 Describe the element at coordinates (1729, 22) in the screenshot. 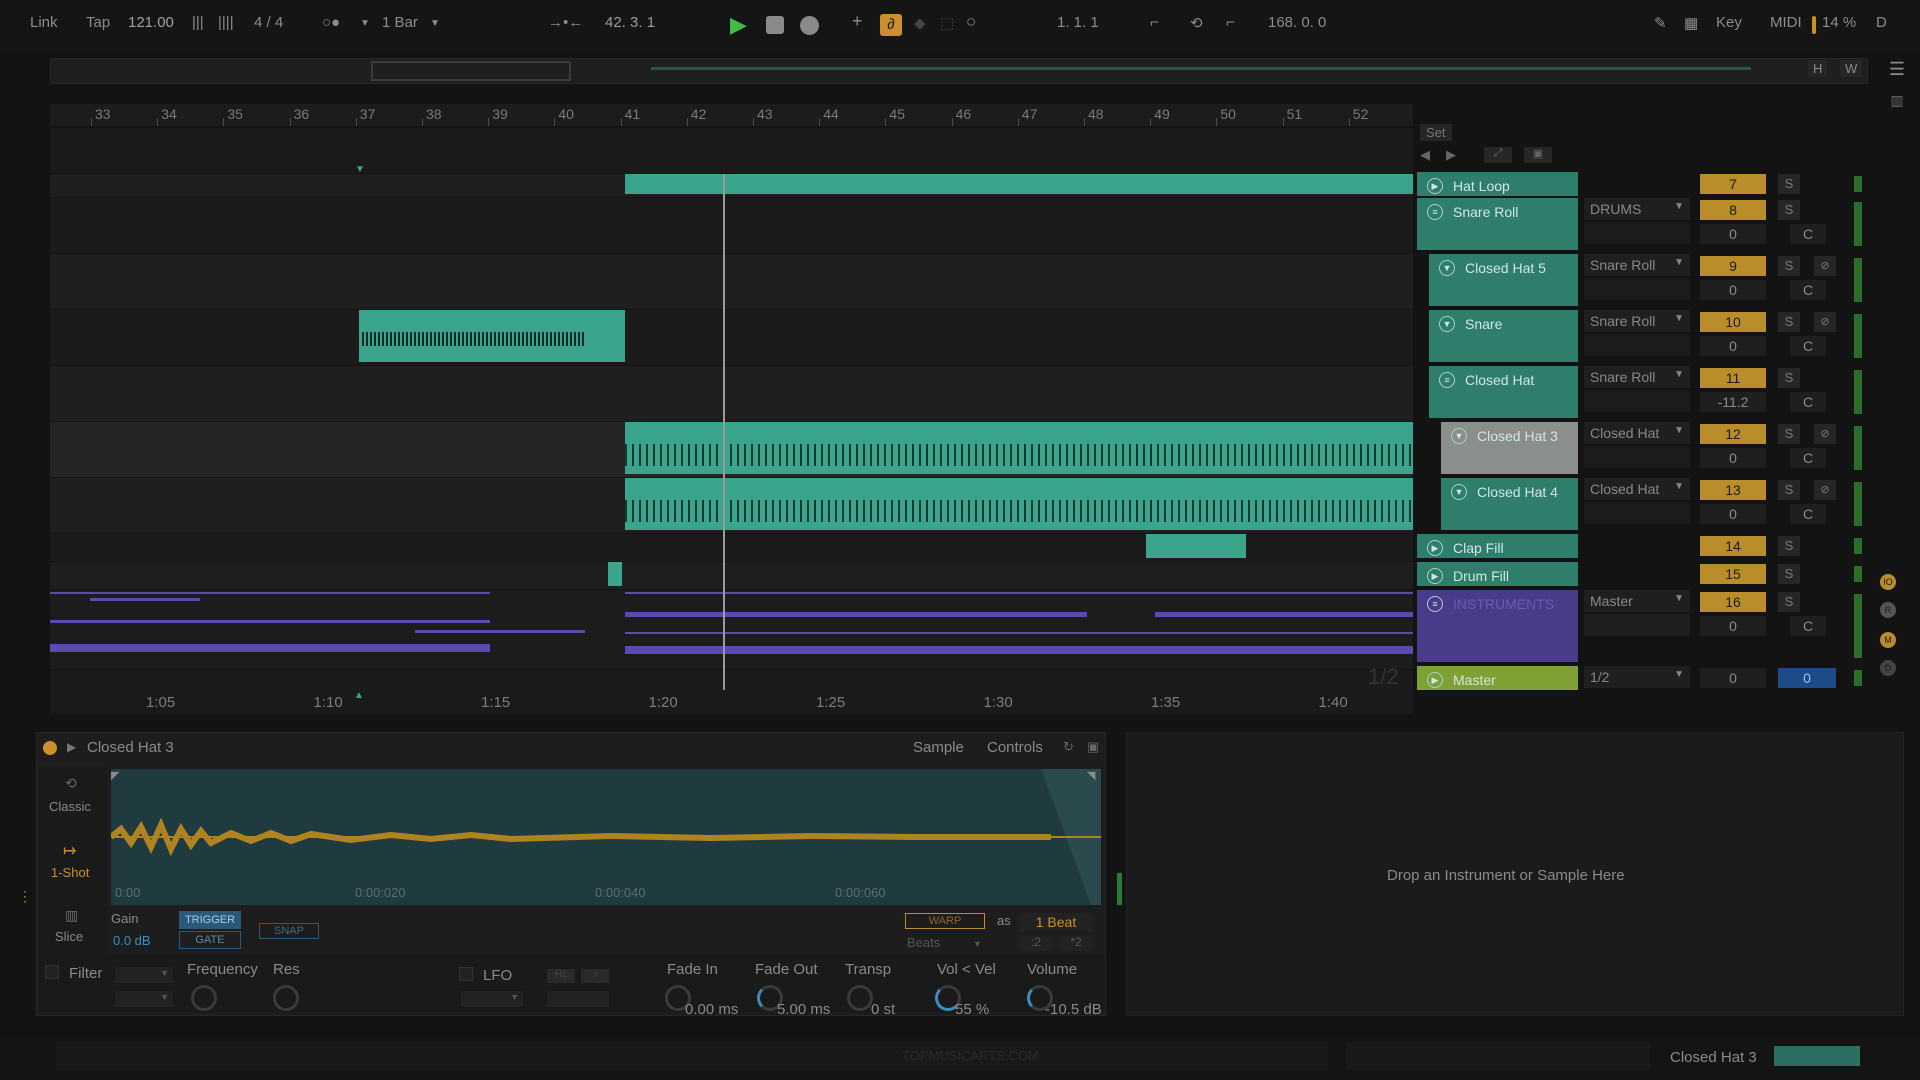

I see `key-map-button: Key` at that location.